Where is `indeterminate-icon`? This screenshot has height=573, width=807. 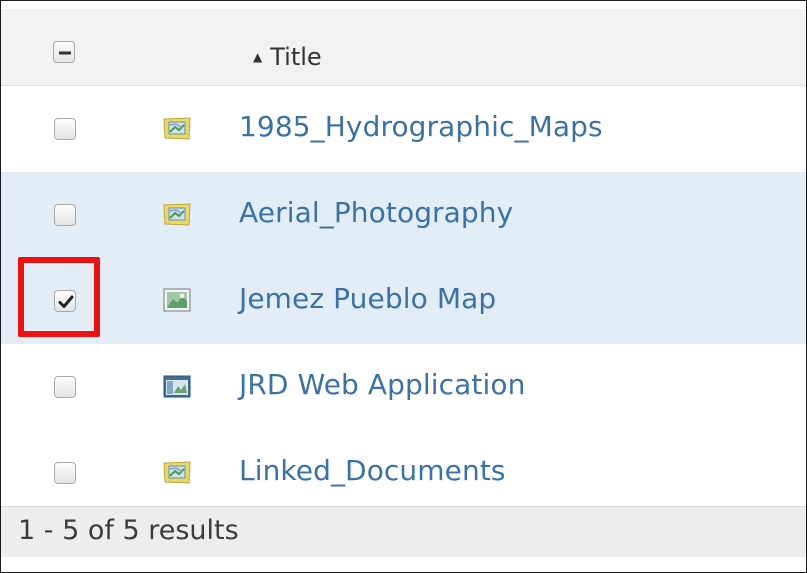 indeterminate-icon is located at coordinates (65, 53).